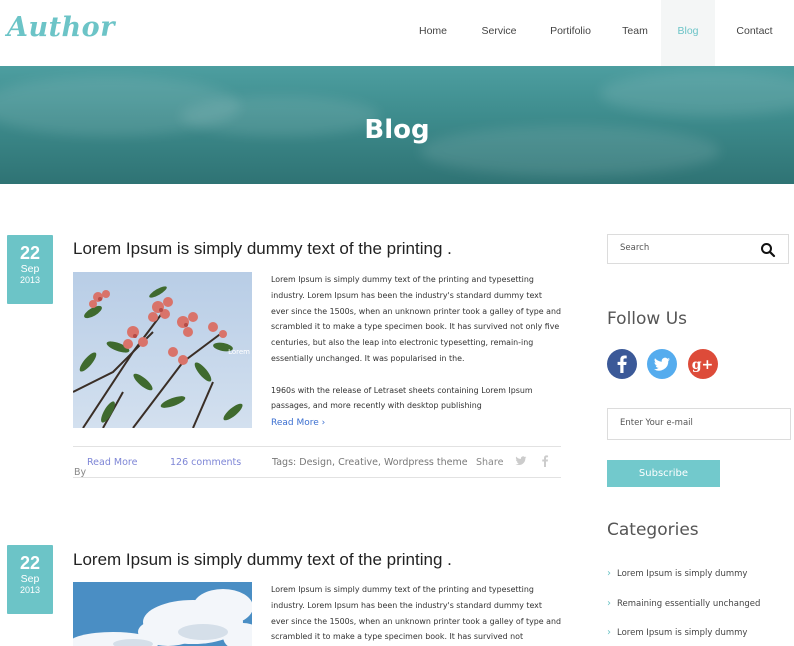 The width and height of the screenshot is (794, 646). Describe the element at coordinates (662, 364) in the screenshot. I see `twitter-icon` at that location.